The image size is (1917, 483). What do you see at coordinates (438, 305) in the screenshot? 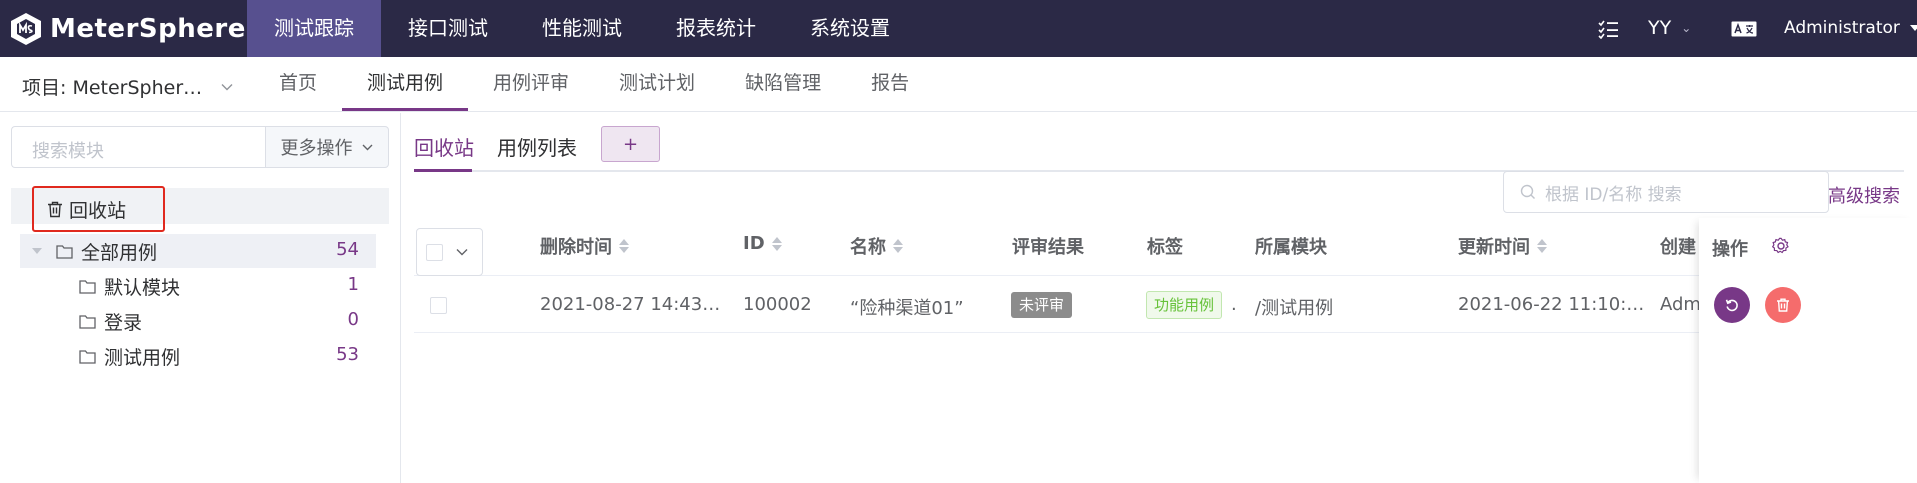
I see `row-checkbox` at bounding box center [438, 305].